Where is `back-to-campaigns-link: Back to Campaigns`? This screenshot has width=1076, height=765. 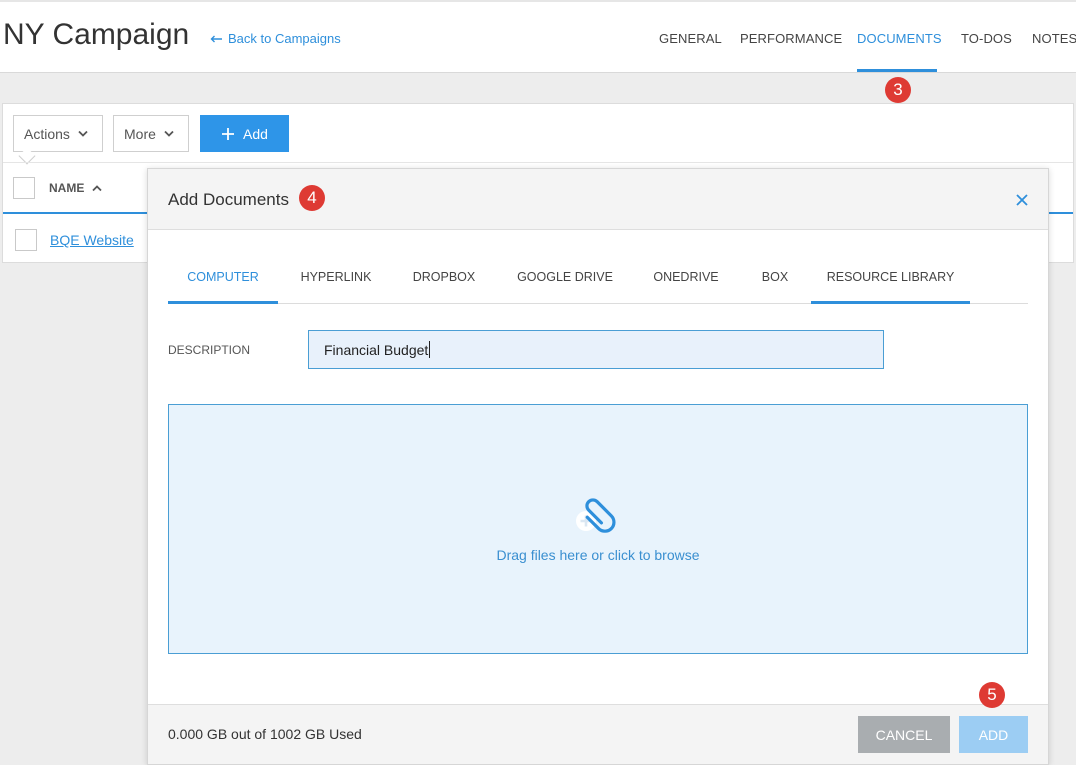 back-to-campaigns-link: Back to Campaigns is located at coordinates (275, 38).